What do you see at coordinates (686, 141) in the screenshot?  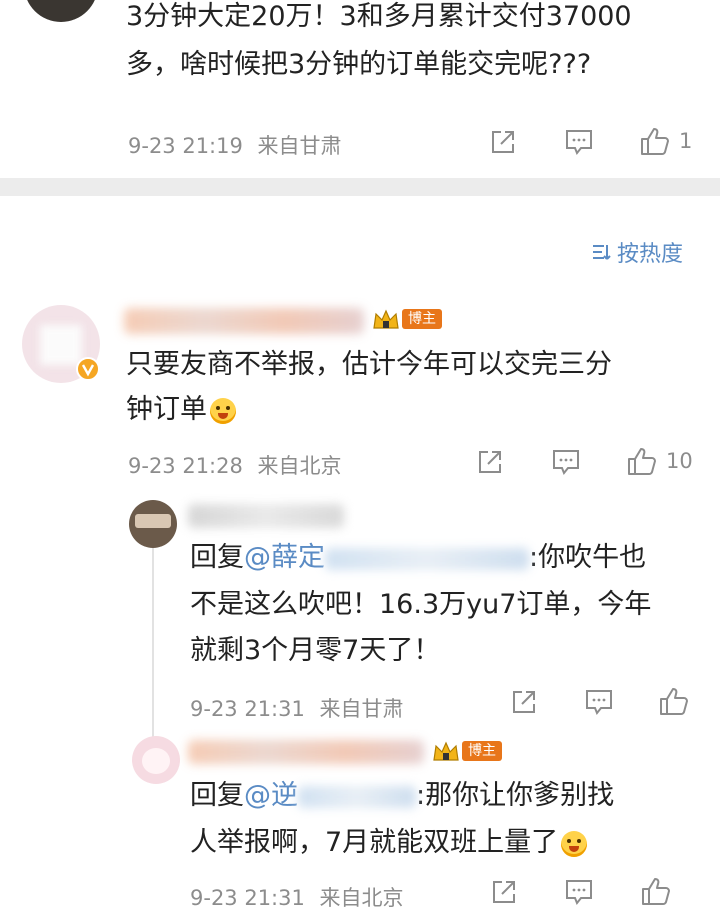 I see `like-count: 1` at bounding box center [686, 141].